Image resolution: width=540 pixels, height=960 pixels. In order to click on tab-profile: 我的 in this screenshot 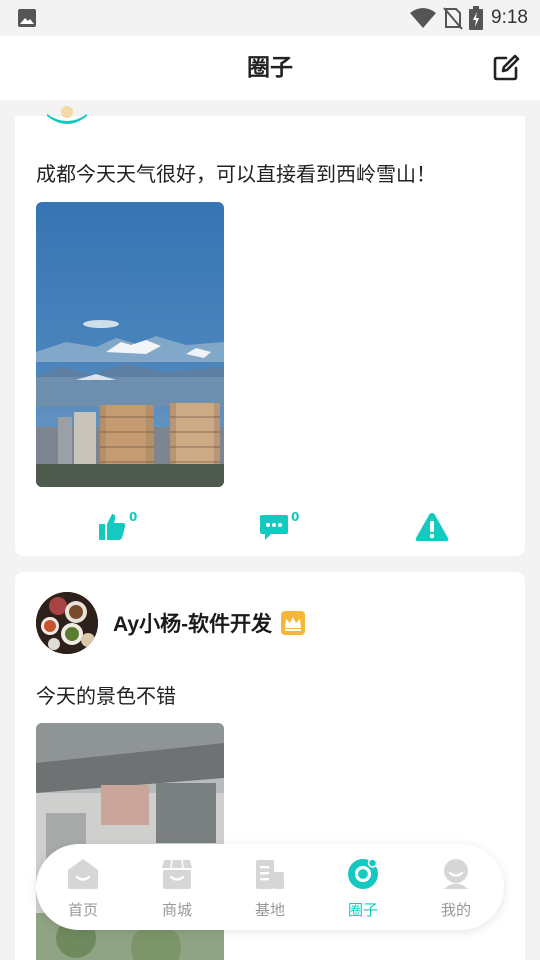, I will do `click(456, 887)`.